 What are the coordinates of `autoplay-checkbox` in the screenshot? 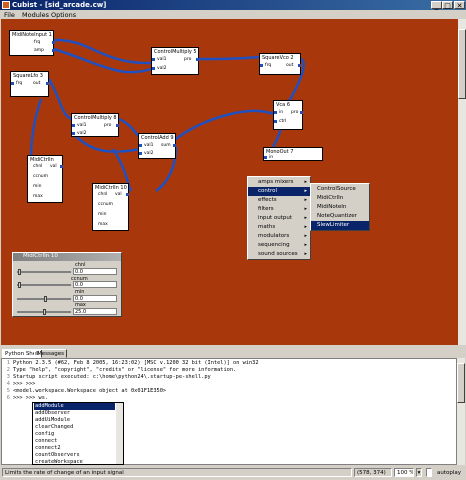 It's located at (429, 472).